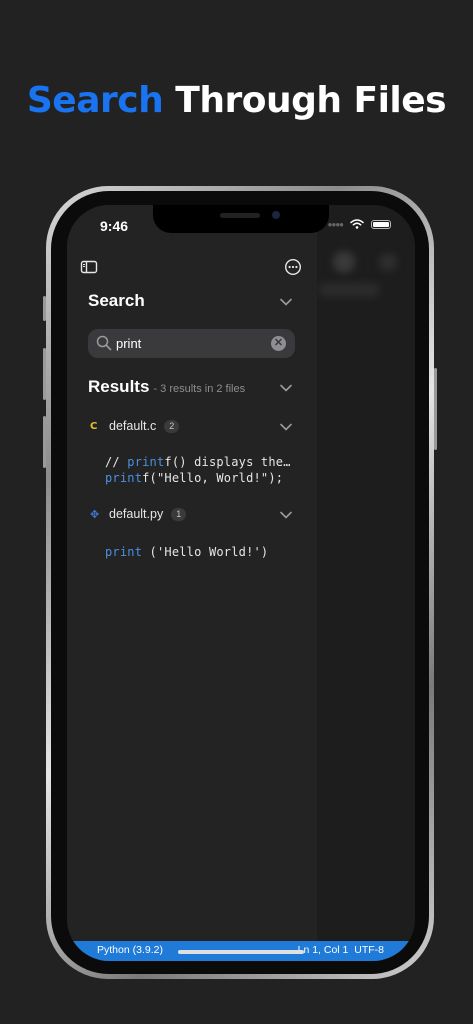  I want to click on c-file-icon: C, so click(94, 426).